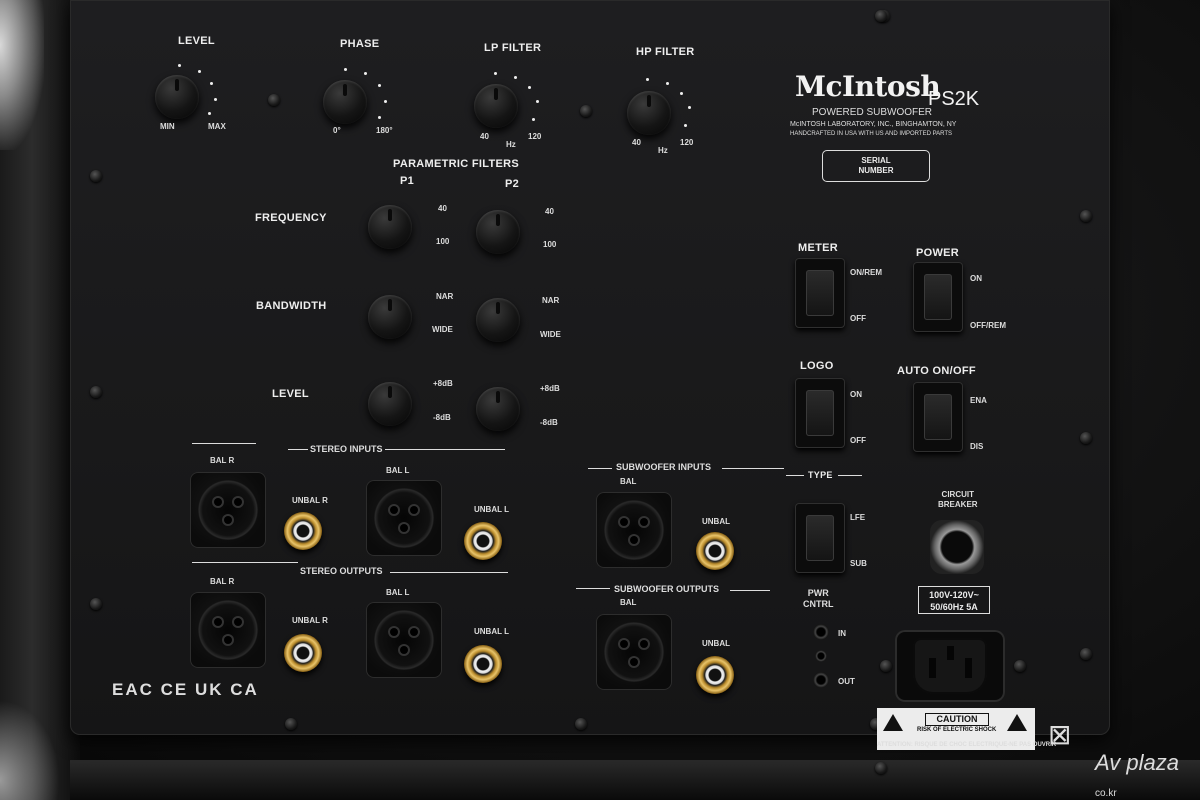  Describe the element at coordinates (217, 126) in the screenshot. I see `level-max: MAX` at that location.